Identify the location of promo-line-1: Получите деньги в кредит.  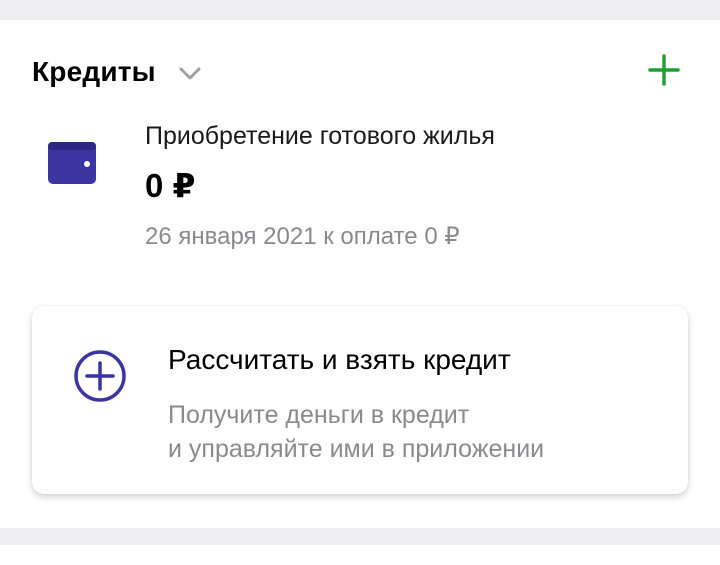
(319, 415).